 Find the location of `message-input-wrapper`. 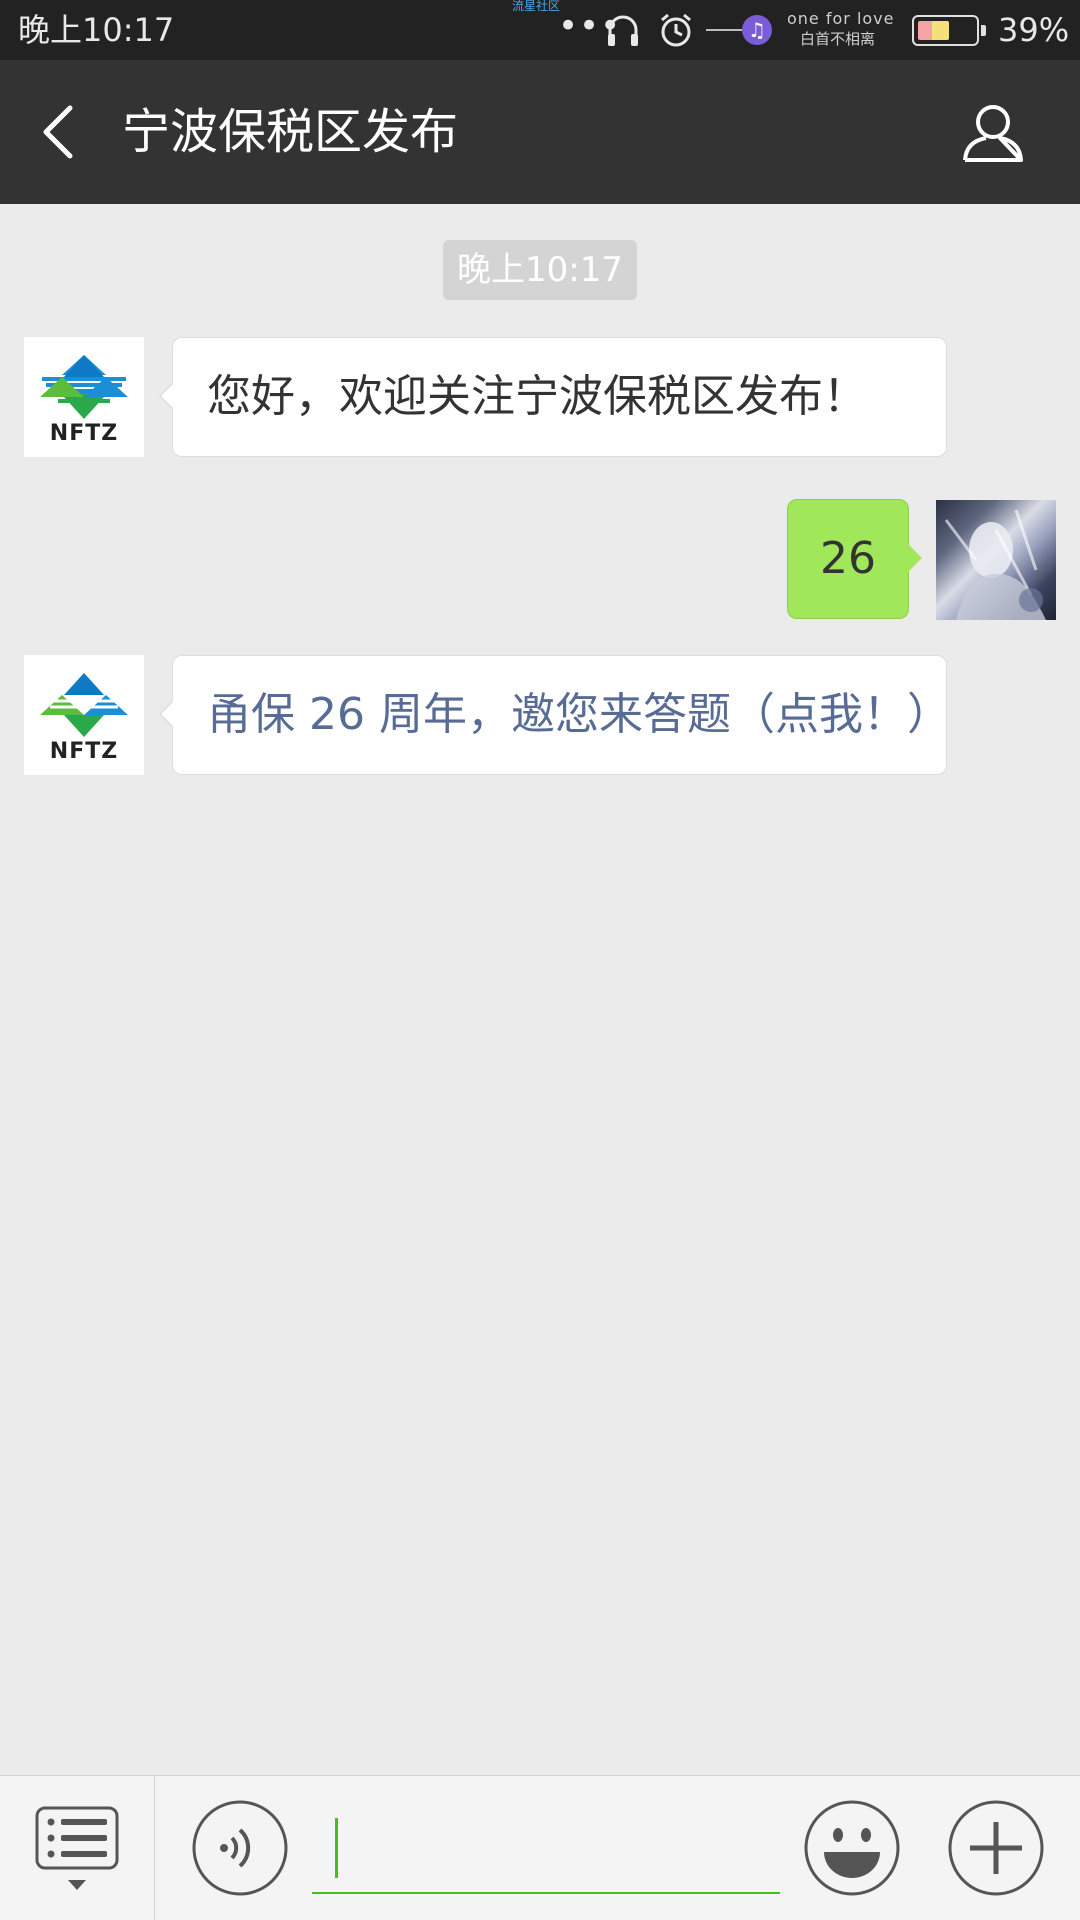

message-input-wrapper is located at coordinates (546, 1851).